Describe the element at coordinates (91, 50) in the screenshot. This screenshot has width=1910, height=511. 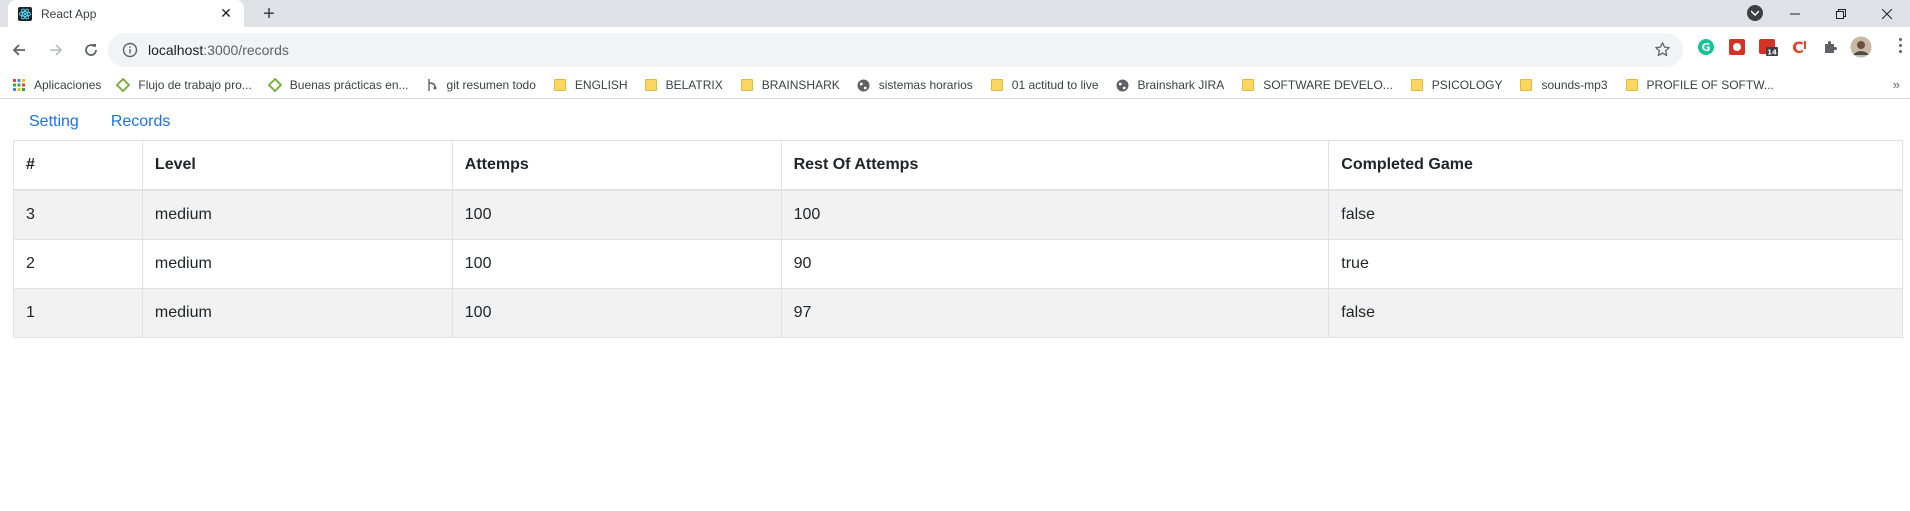
I see `reload-icon` at that location.